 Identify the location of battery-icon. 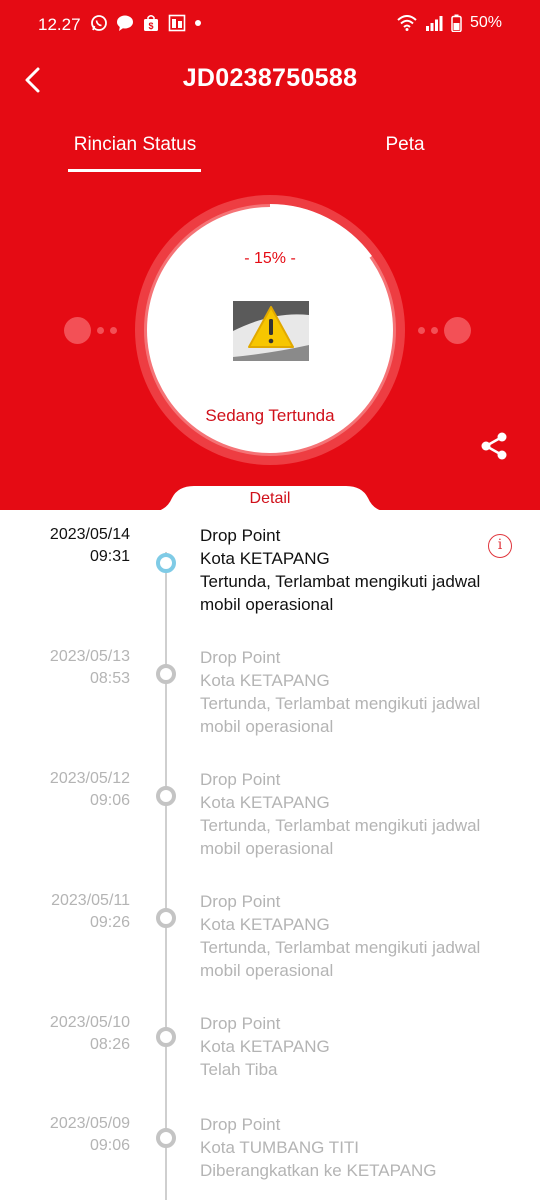
(456, 23).